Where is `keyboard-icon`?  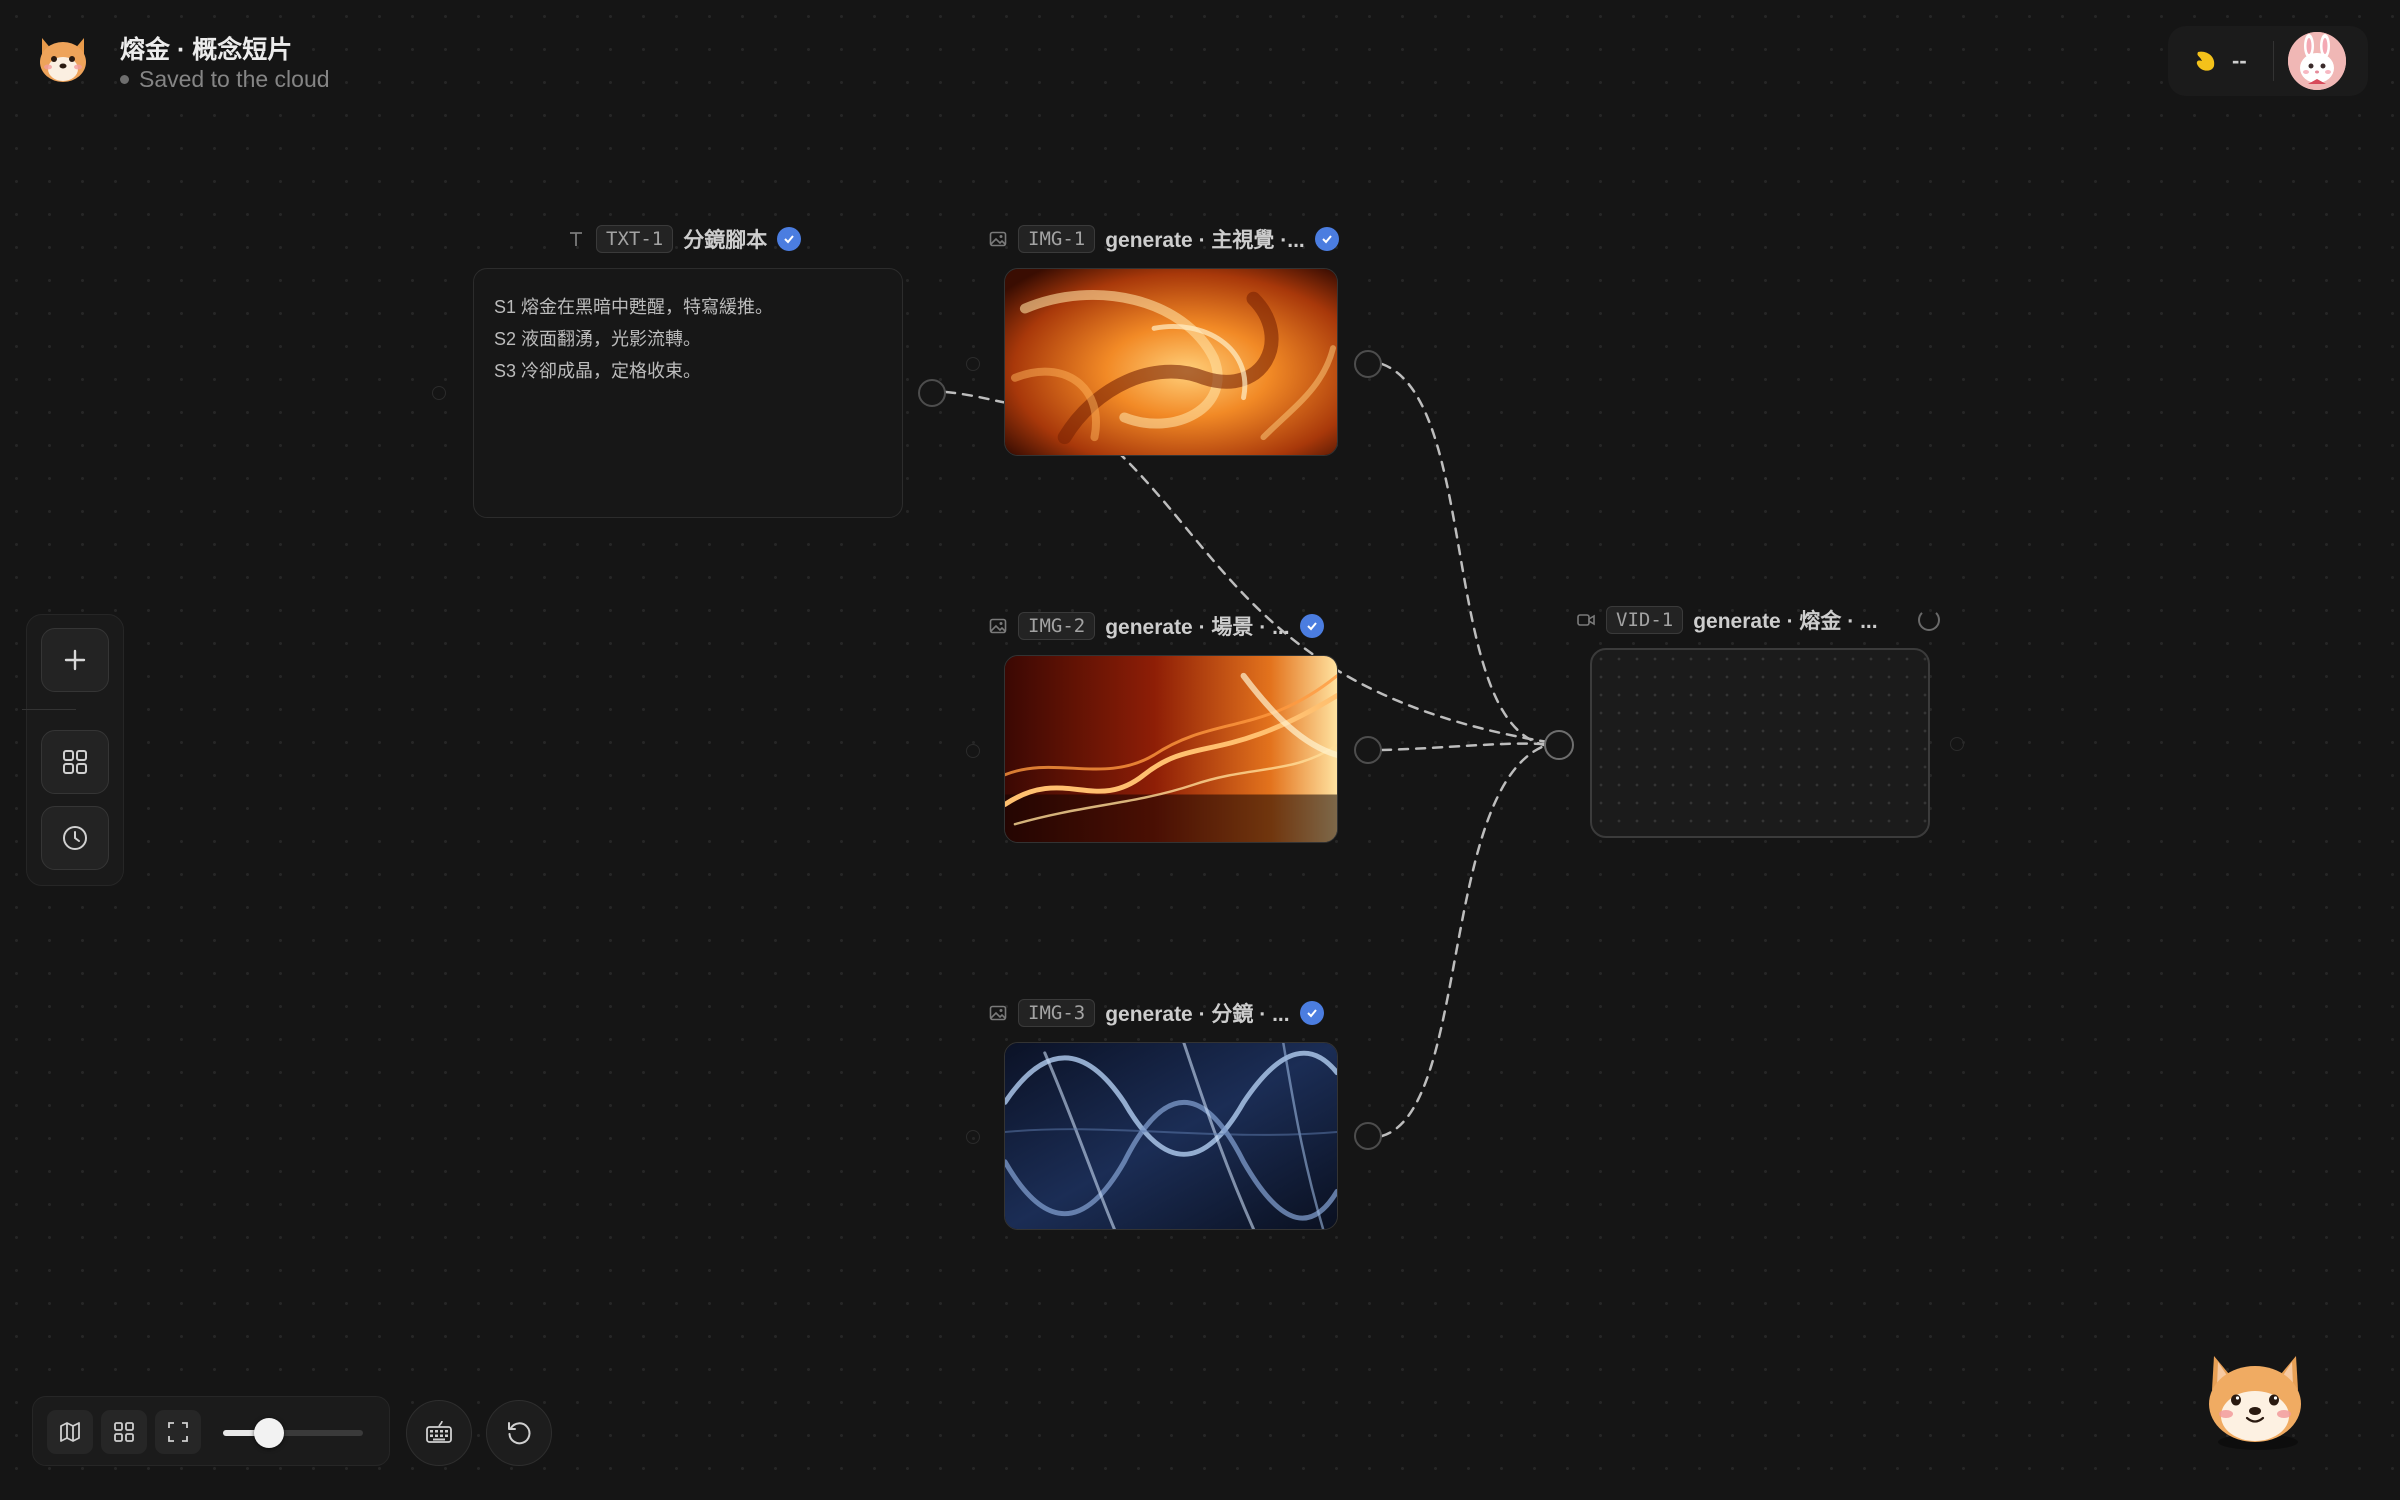
keyboard-icon is located at coordinates (439, 1431).